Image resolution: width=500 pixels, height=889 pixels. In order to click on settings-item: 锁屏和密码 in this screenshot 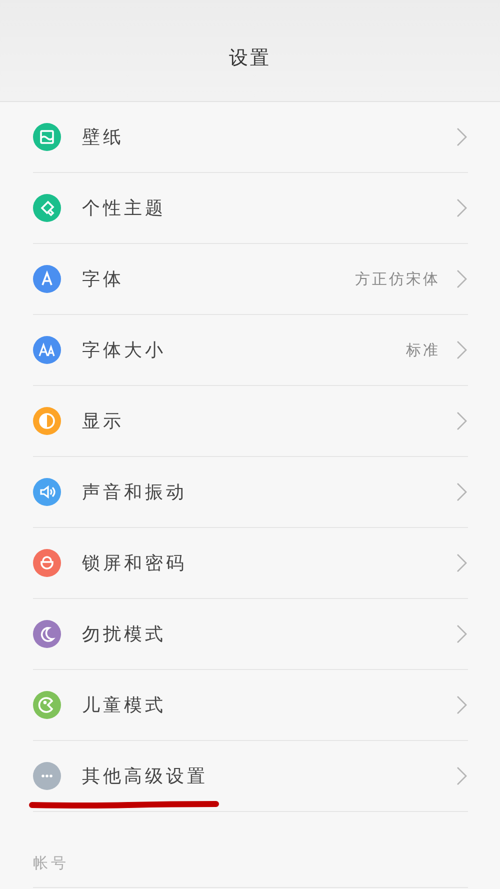, I will do `click(250, 563)`.